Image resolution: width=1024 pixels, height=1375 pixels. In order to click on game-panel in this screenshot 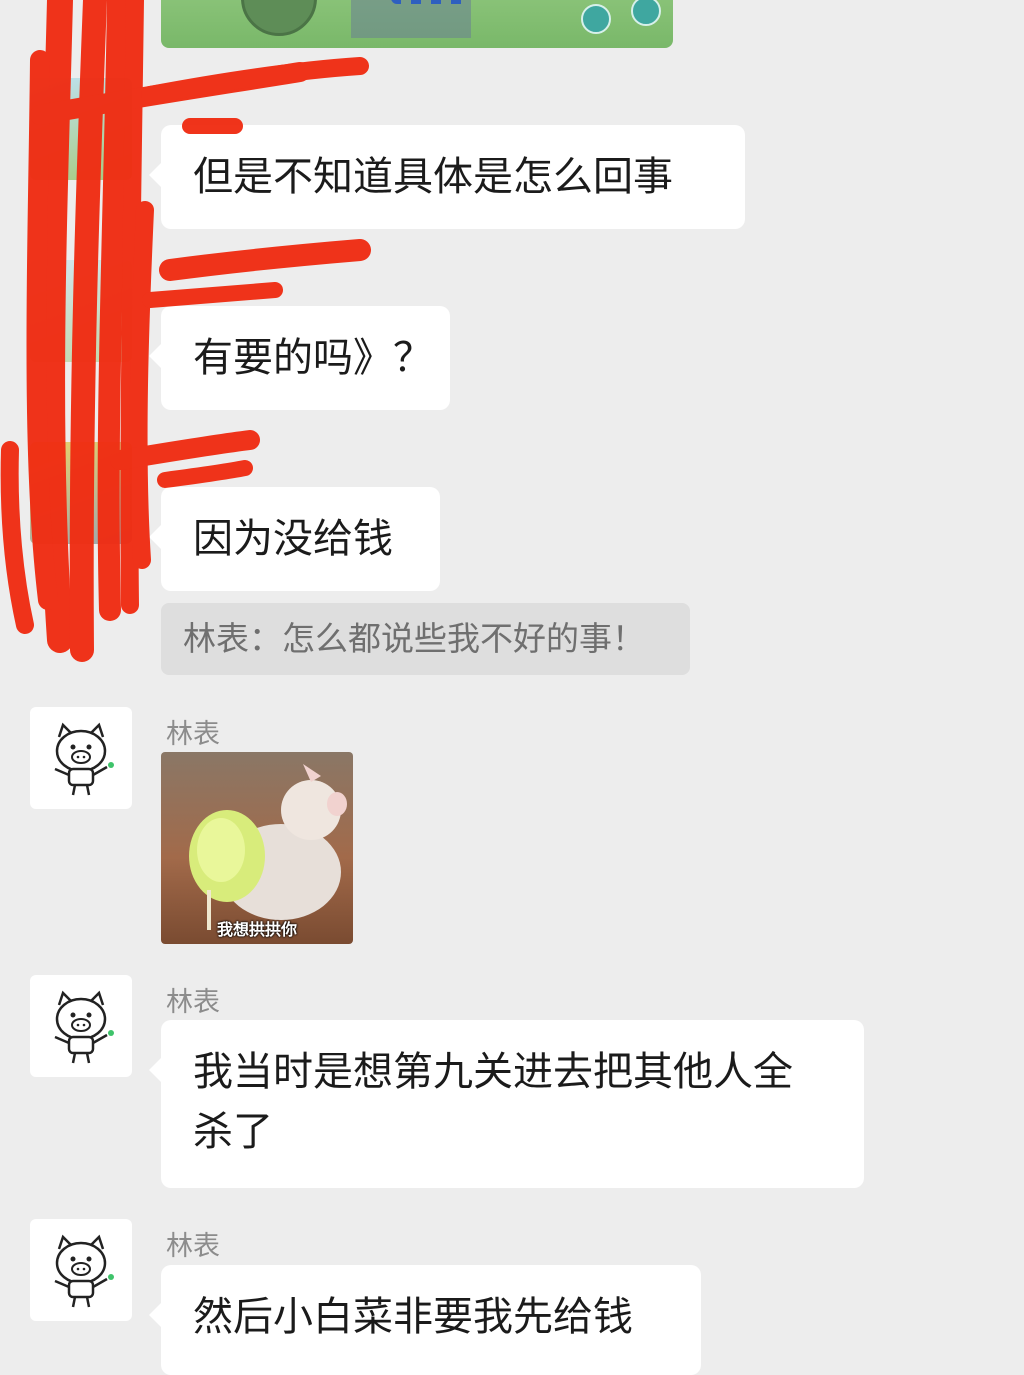, I will do `click(411, 19)`.